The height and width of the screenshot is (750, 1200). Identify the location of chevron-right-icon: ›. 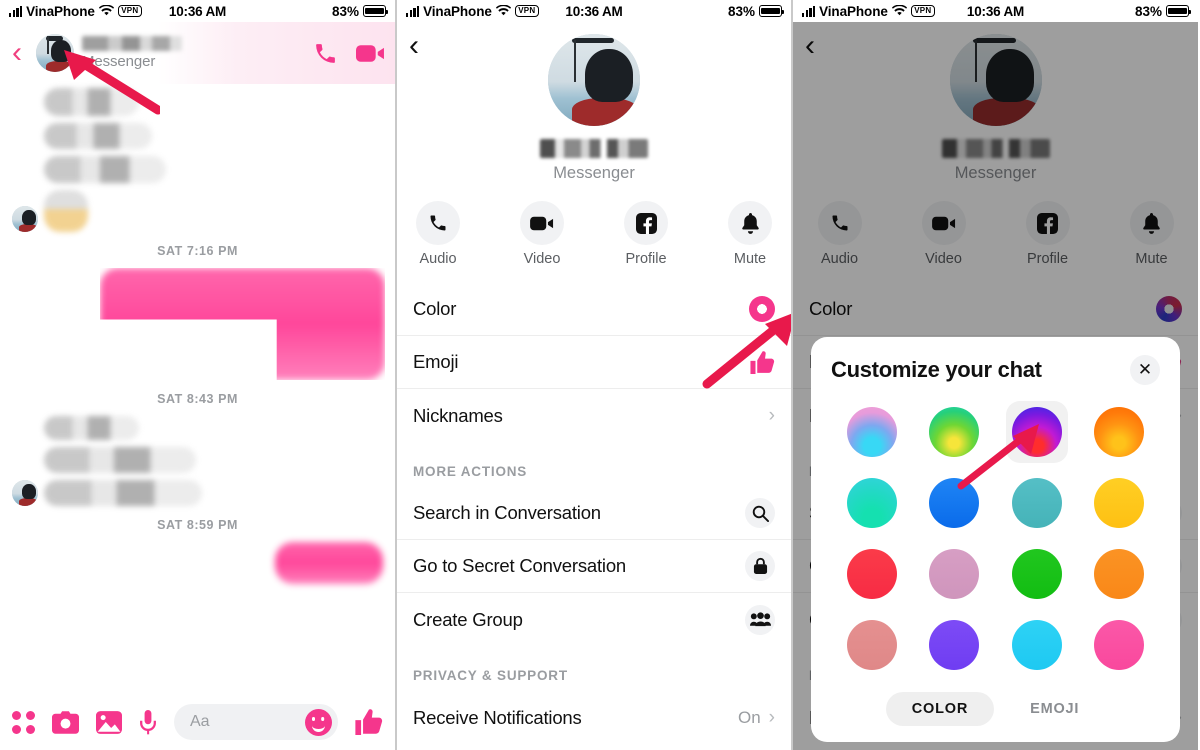
(771, 415).